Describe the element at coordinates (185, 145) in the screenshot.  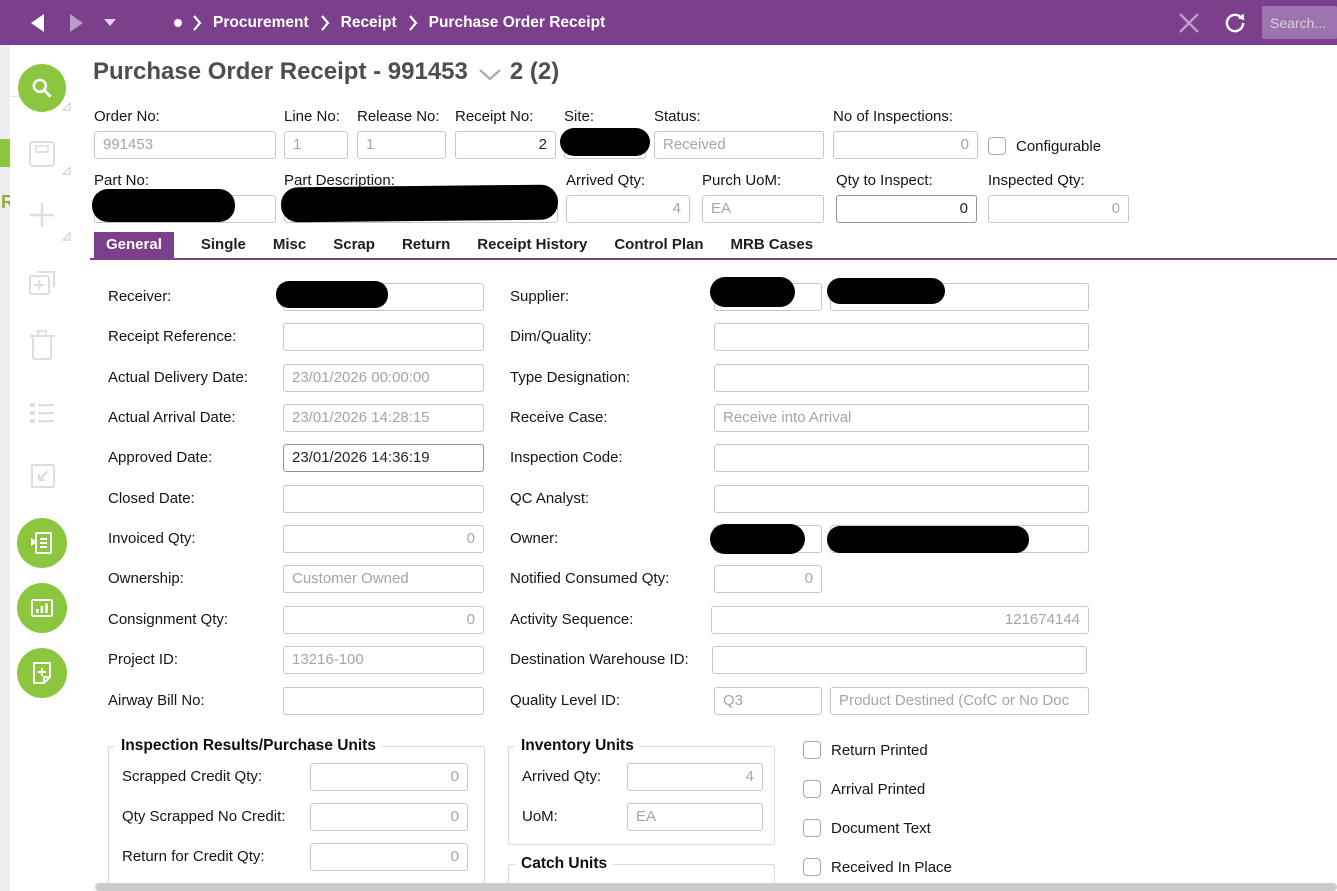
I see `order-no-input: 991453` at that location.